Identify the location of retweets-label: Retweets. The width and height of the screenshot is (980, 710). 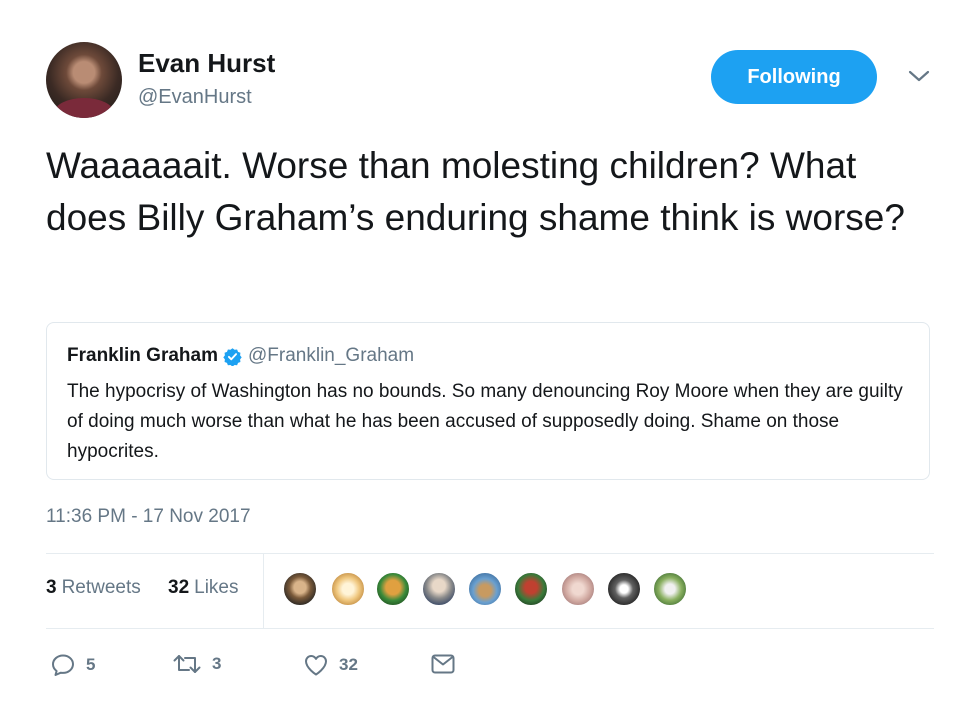
(101, 587).